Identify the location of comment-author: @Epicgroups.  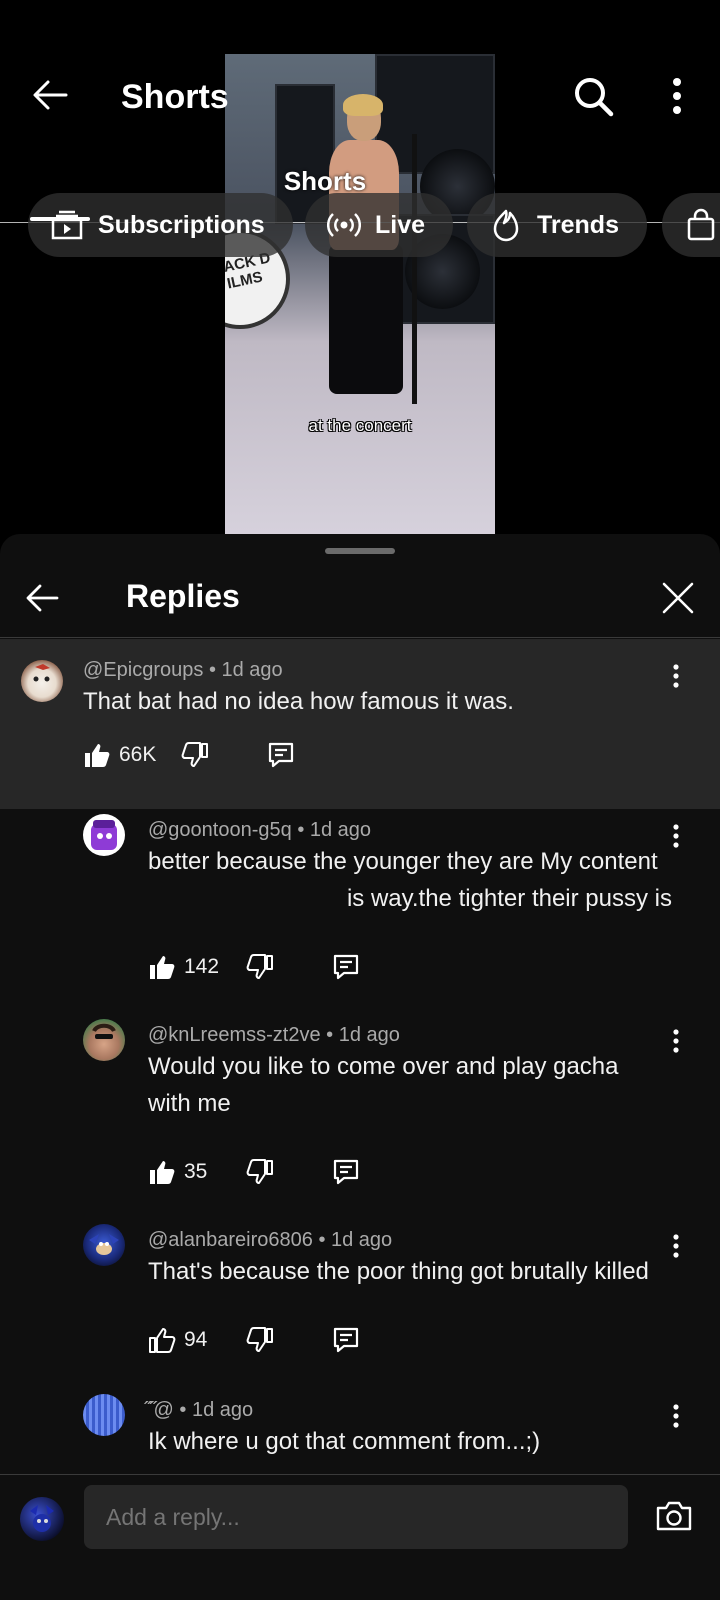
(143, 670).